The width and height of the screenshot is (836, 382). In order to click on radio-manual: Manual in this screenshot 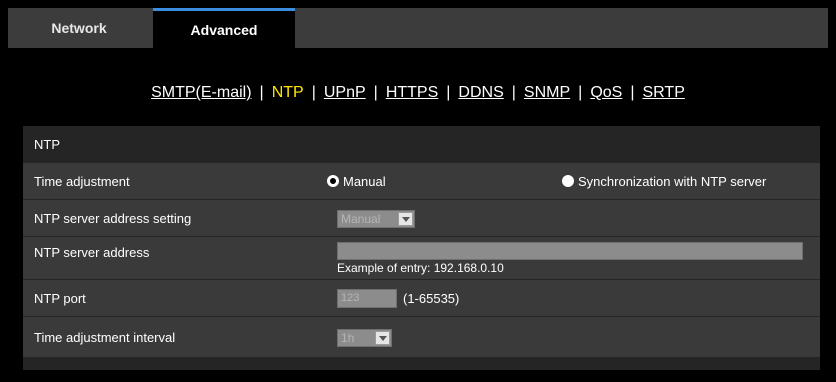, I will do `click(356, 181)`.